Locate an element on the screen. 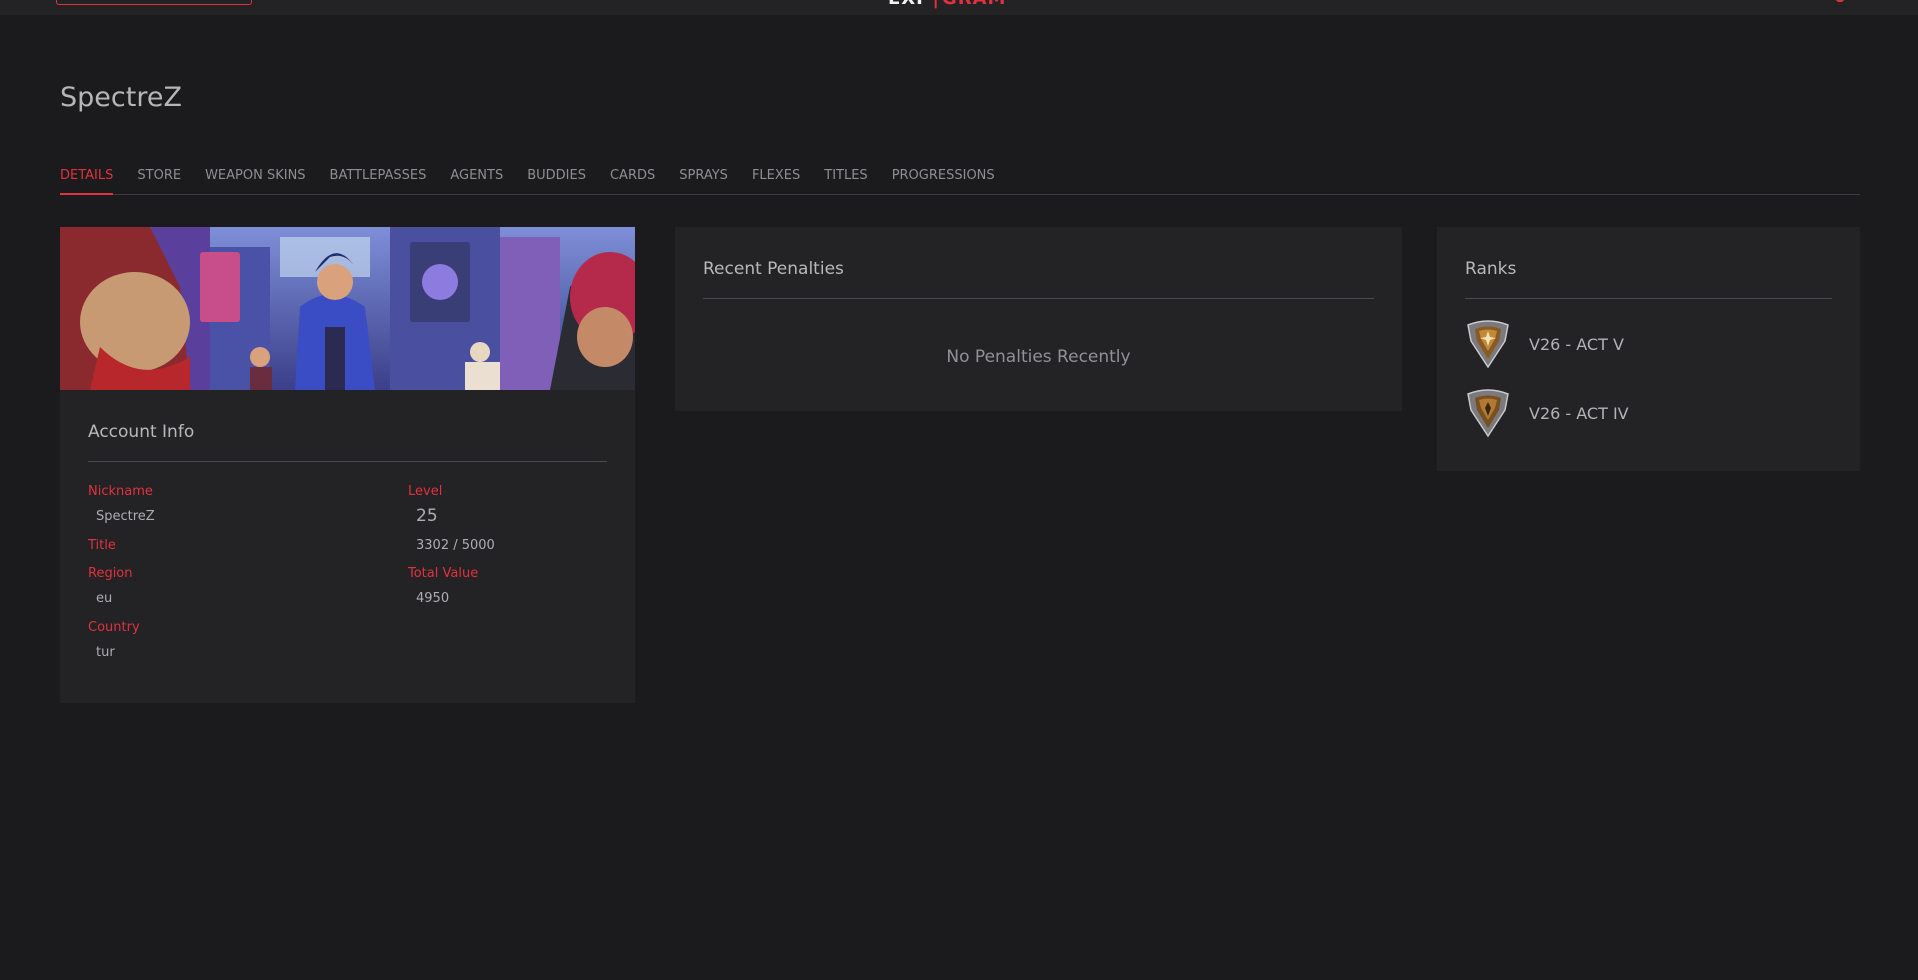 This screenshot has width=1918, height=980. rank-item: V26 - ACT V is located at coordinates (1544, 344).